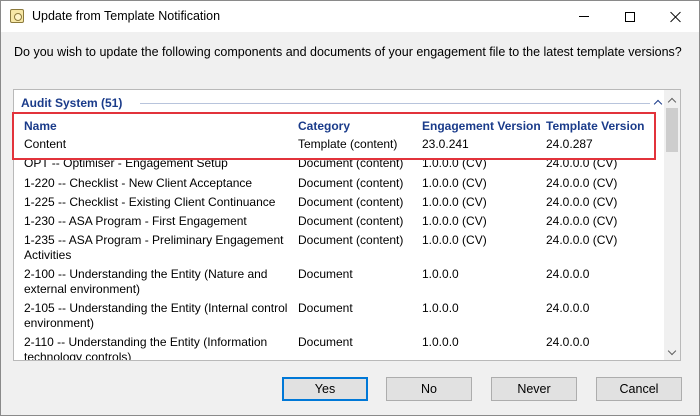 This screenshot has height=416, width=700. I want to click on close-icon, so click(676, 17).